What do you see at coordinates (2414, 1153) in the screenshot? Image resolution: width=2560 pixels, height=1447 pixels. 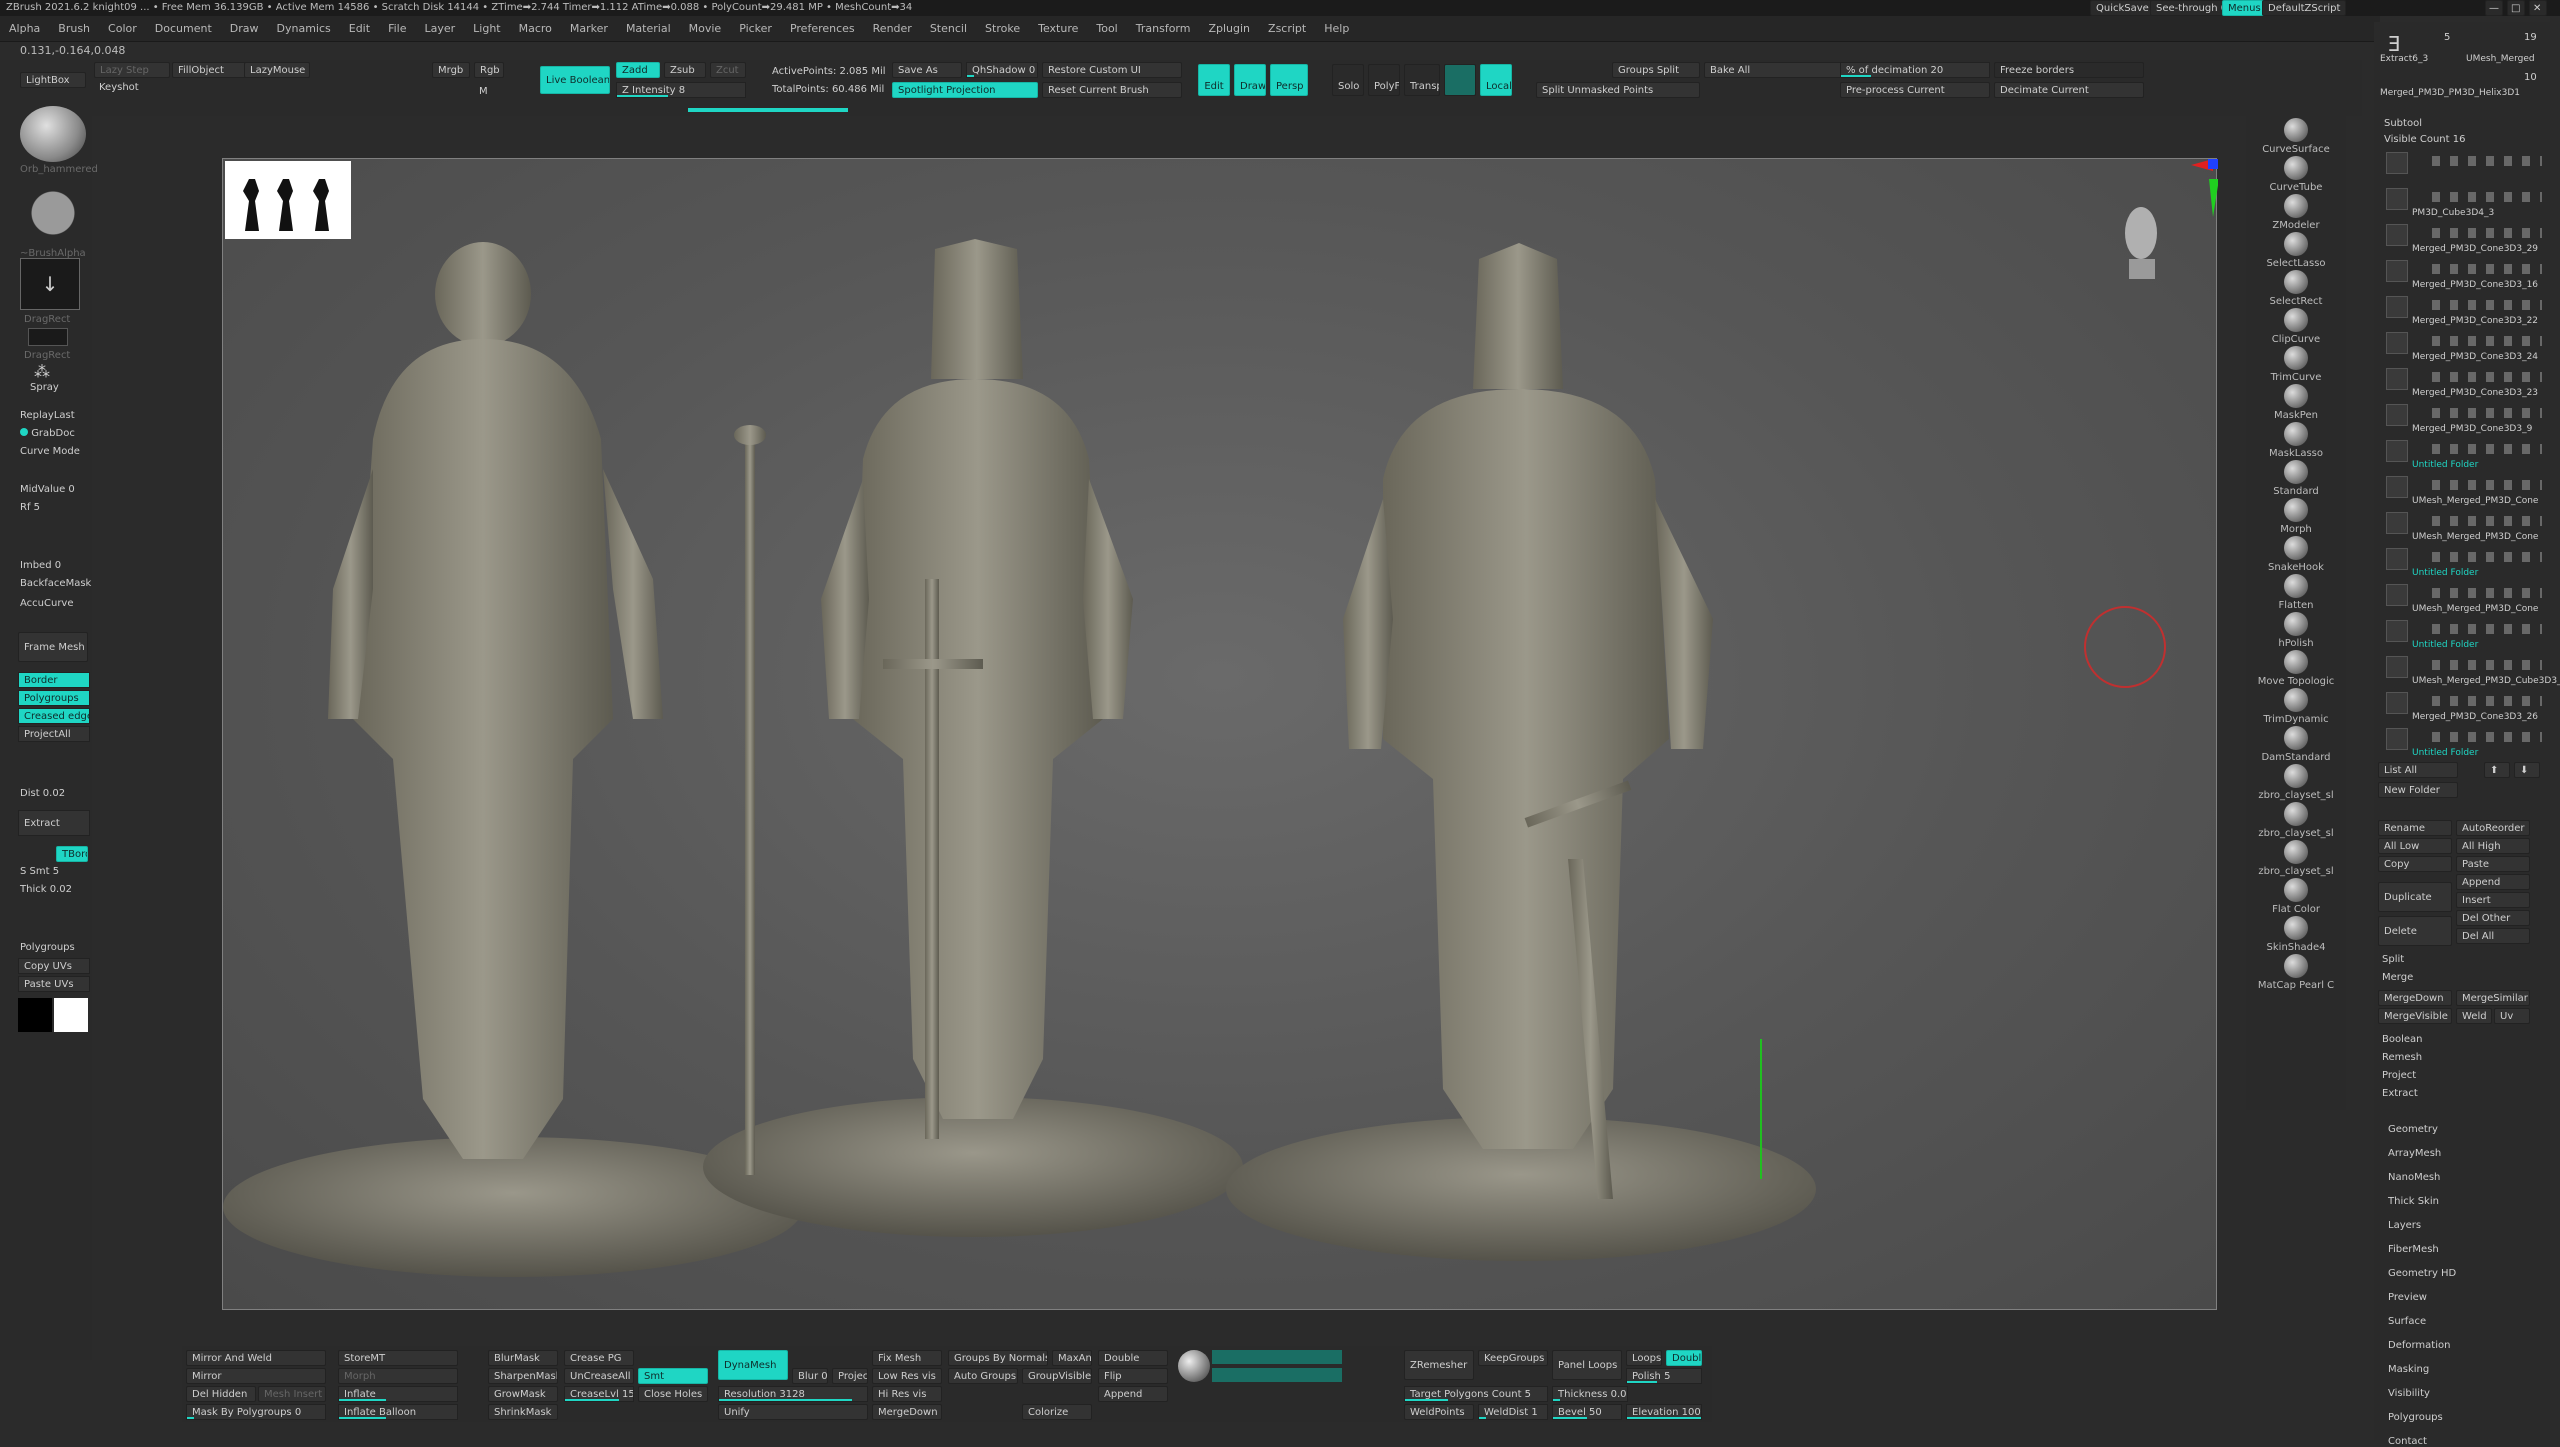 I see `subpalette-arraymesh: ArrayMesh` at bounding box center [2414, 1153].